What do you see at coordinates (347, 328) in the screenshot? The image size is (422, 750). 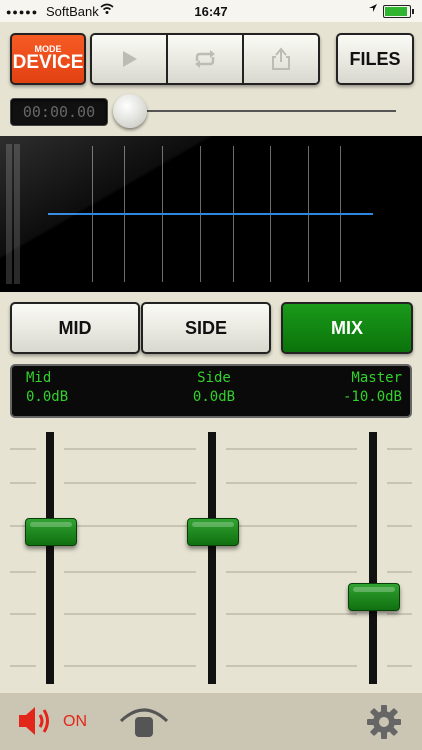 I see `mix-button: MIX` at bounding box center [347, 328].